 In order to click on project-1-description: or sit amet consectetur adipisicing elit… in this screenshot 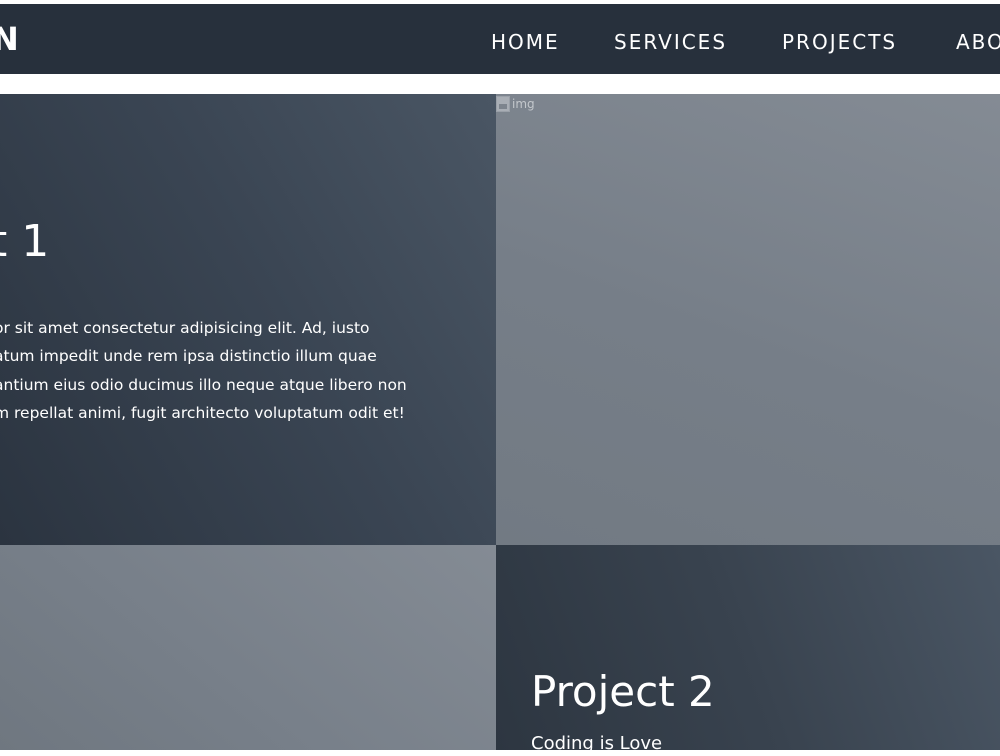, I will do `click(203, 371)`.